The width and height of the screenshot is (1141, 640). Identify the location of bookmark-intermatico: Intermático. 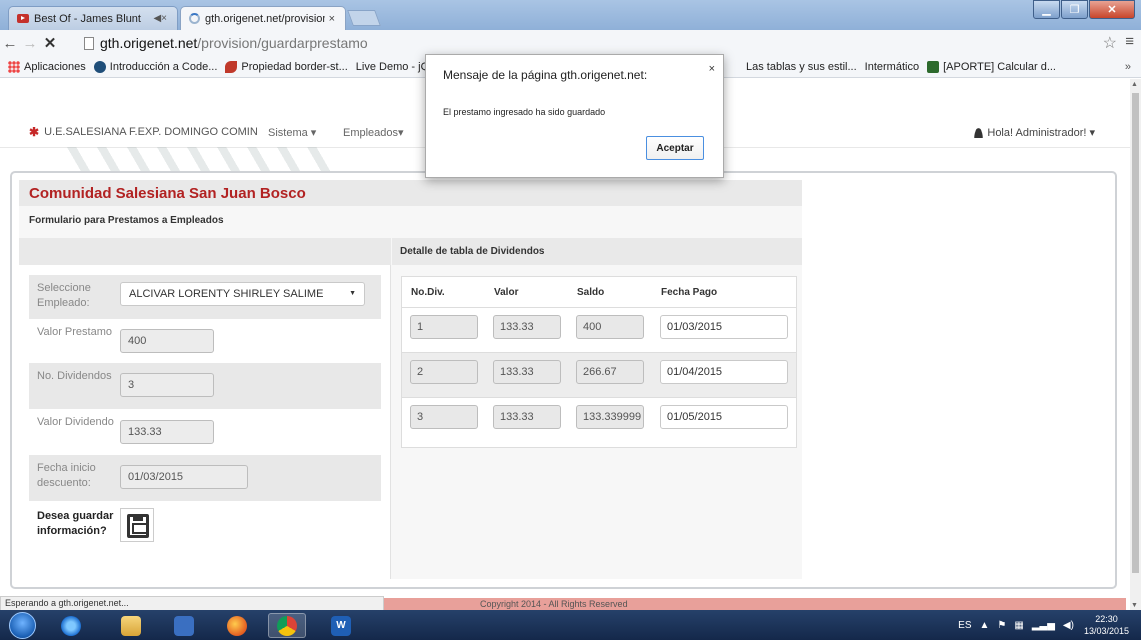
(828, 106).